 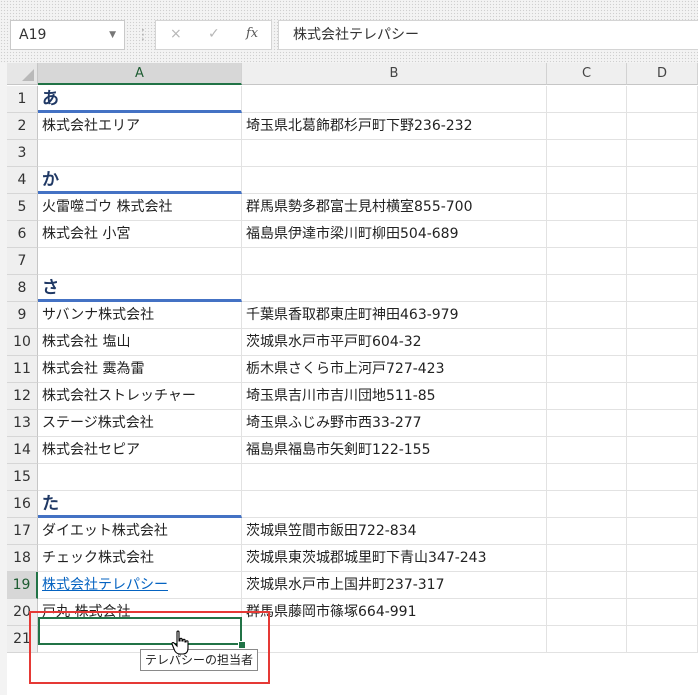 I want to click on column-header-a: A, so click(x=140, y=74).